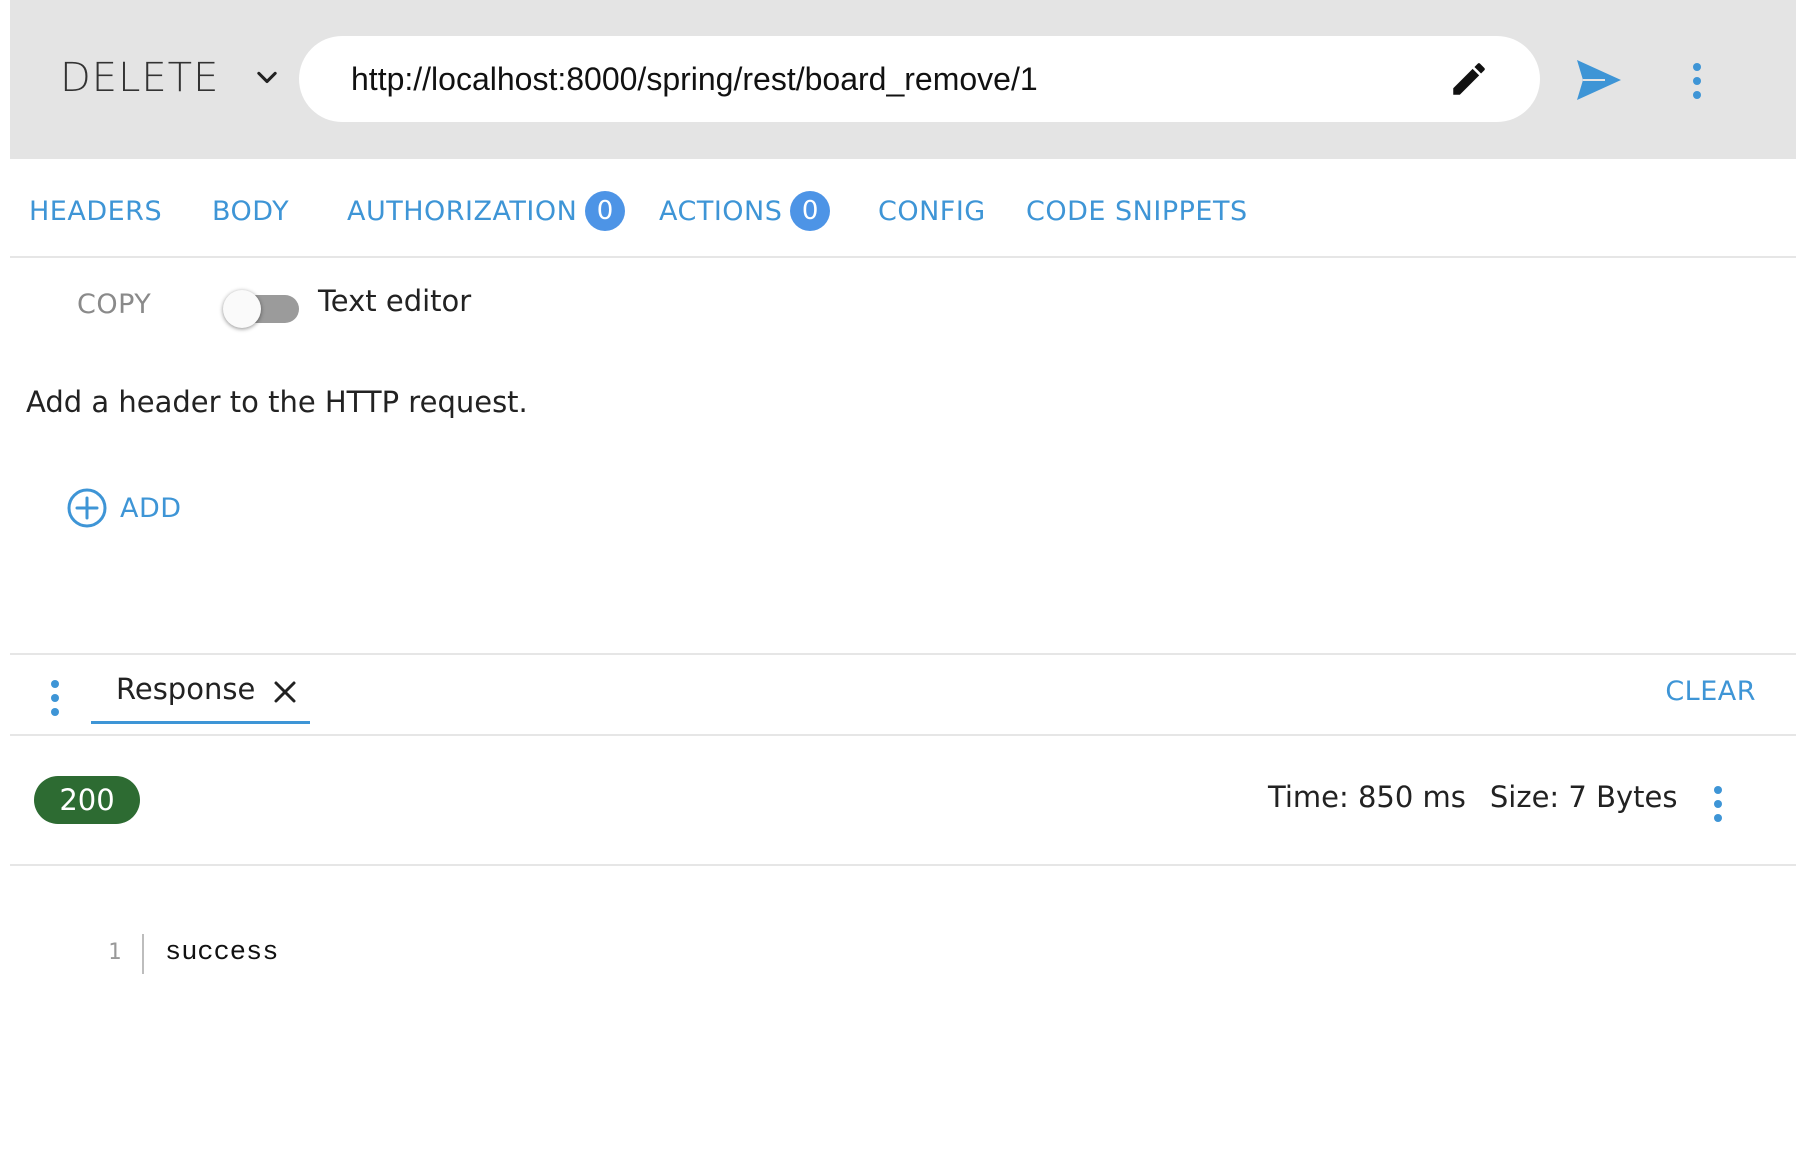 The width and height of the screenshot is (1806, 1170). I want to click on tab-label: BODY, so click(251, 211).